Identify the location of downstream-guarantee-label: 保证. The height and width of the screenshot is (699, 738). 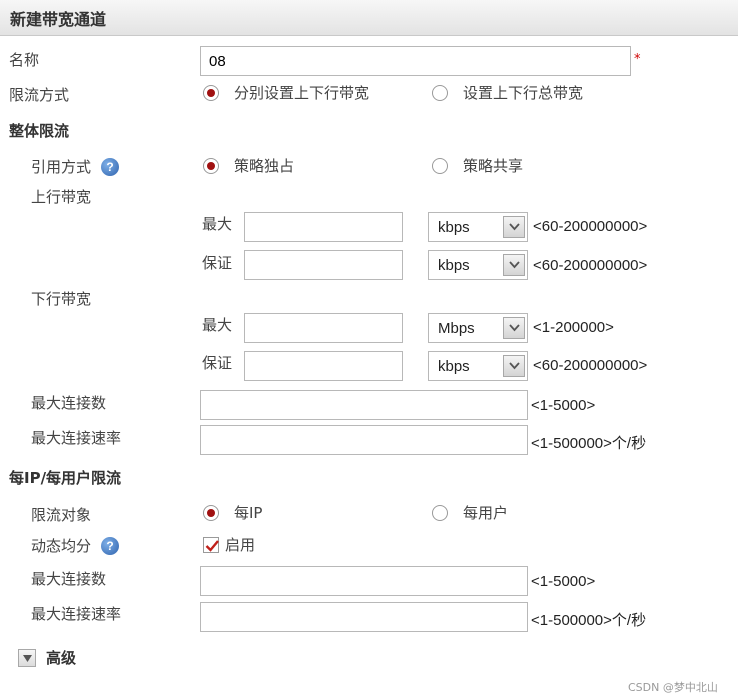
(217, 363).